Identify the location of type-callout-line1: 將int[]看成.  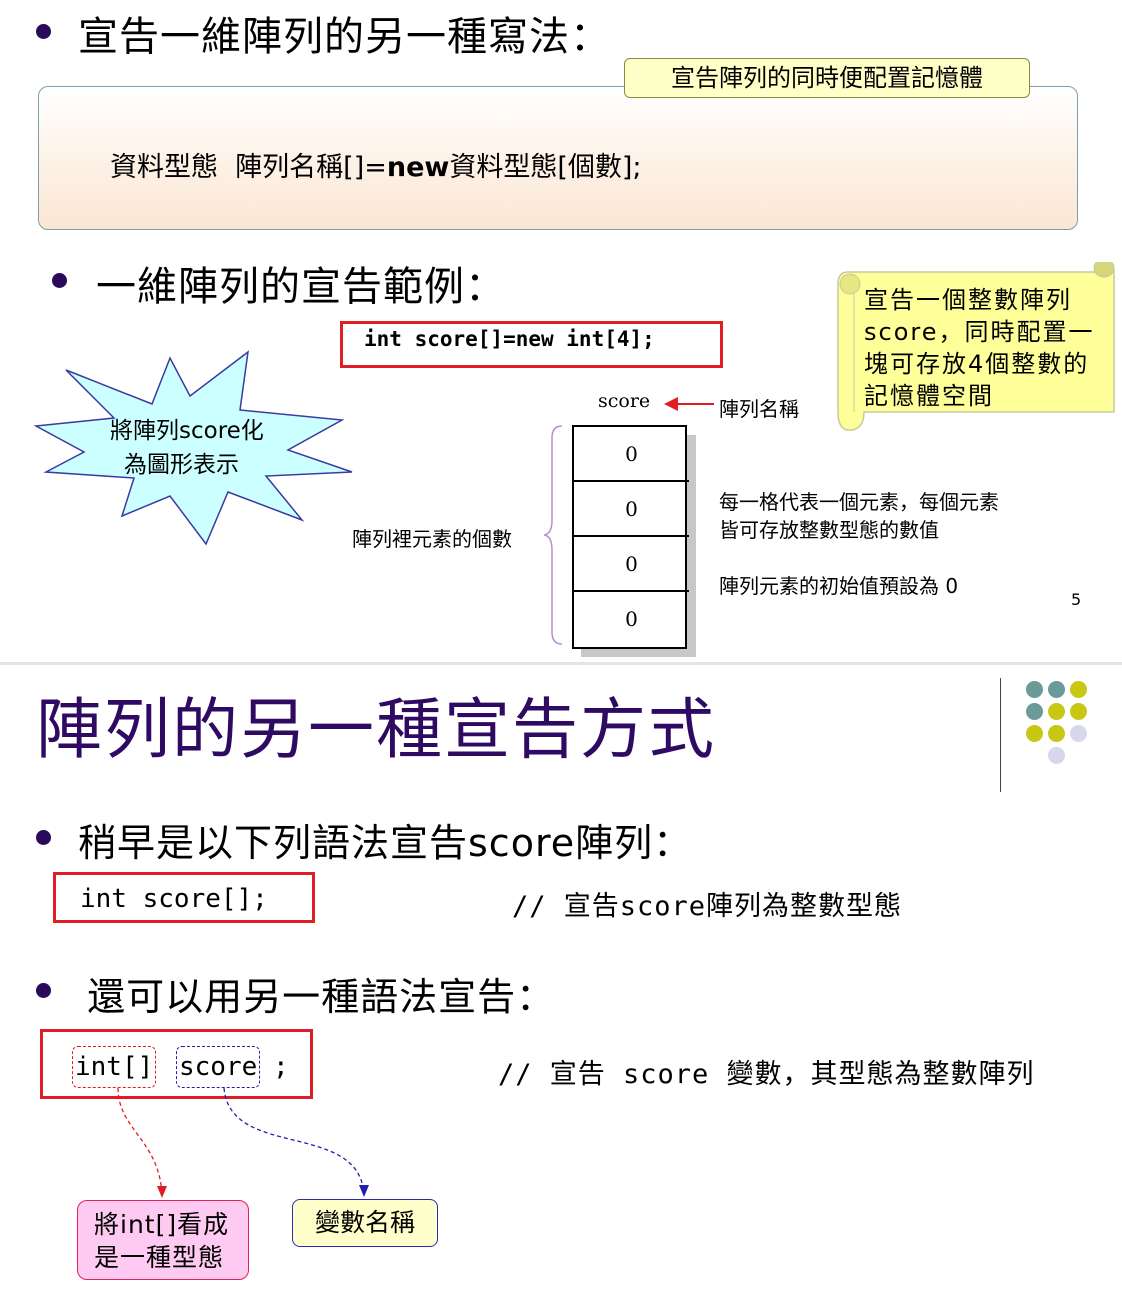
(162, 1224).